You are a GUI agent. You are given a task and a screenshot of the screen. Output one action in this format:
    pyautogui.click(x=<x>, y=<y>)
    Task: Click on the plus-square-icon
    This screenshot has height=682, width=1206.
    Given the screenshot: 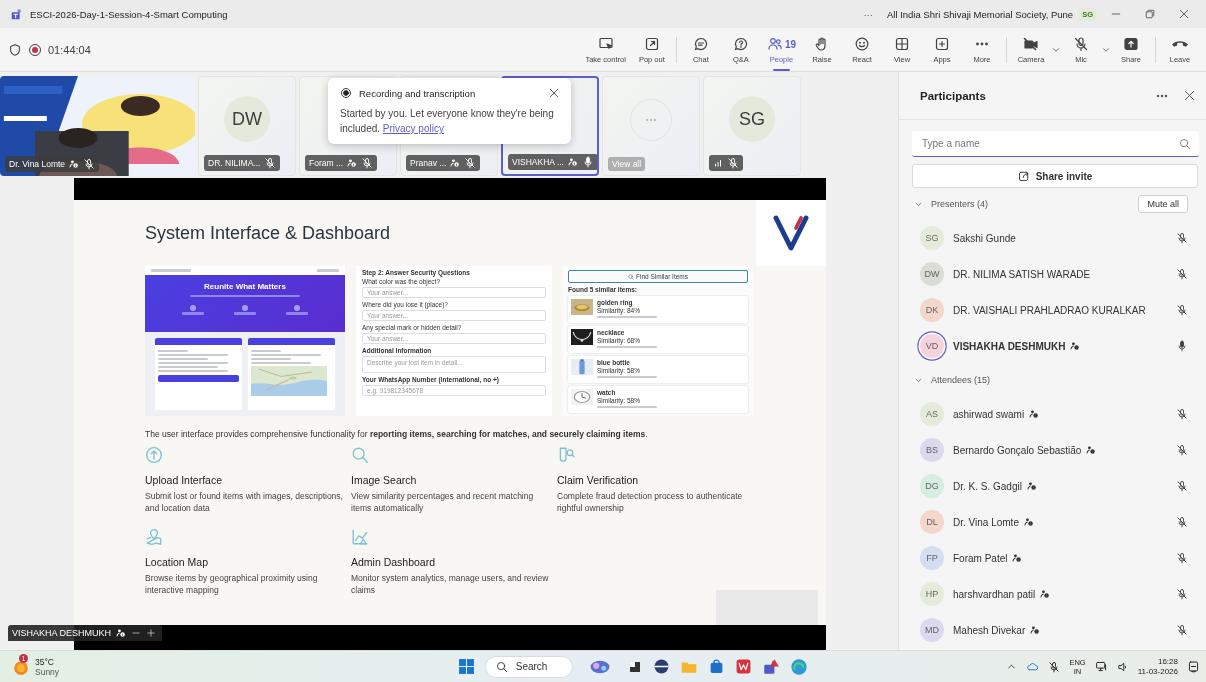 What is the action you would take?
    pyautogui.click(x=942, y=44)
    